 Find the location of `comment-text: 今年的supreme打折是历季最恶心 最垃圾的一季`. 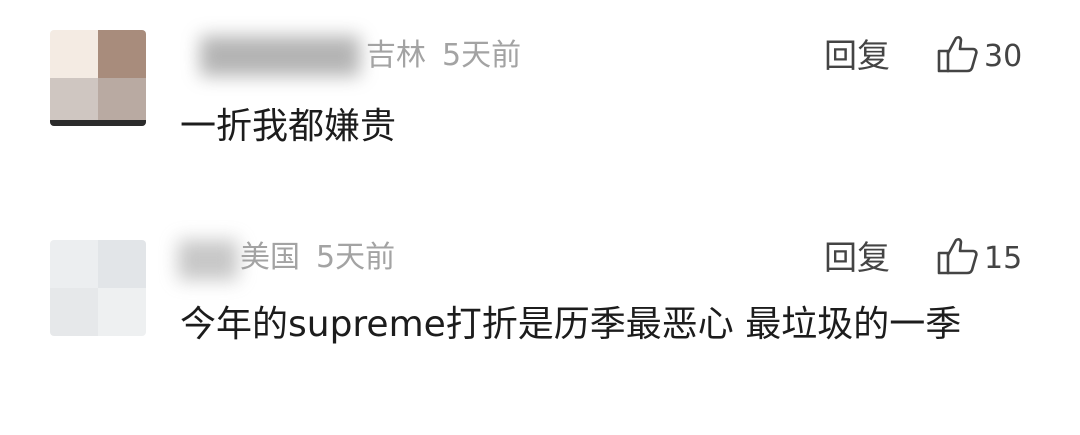

comment-text: 今年的supreme打折是历季最恶心 最垃圾的一季 is located at coordinates (571, 324).